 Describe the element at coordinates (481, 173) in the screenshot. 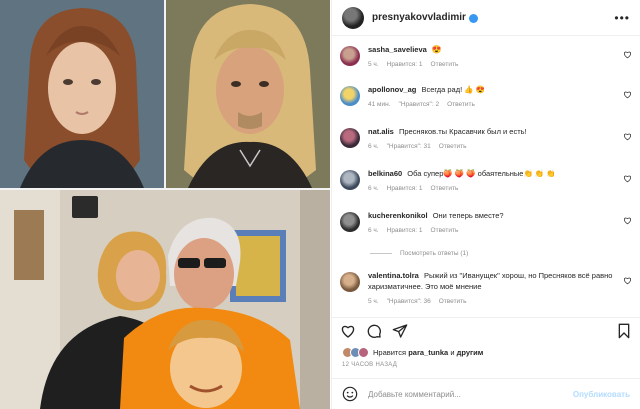

I see `comment-text: Оба супер🍑 🍑 🍑 обаятельные👏 👏 👏` at that location.